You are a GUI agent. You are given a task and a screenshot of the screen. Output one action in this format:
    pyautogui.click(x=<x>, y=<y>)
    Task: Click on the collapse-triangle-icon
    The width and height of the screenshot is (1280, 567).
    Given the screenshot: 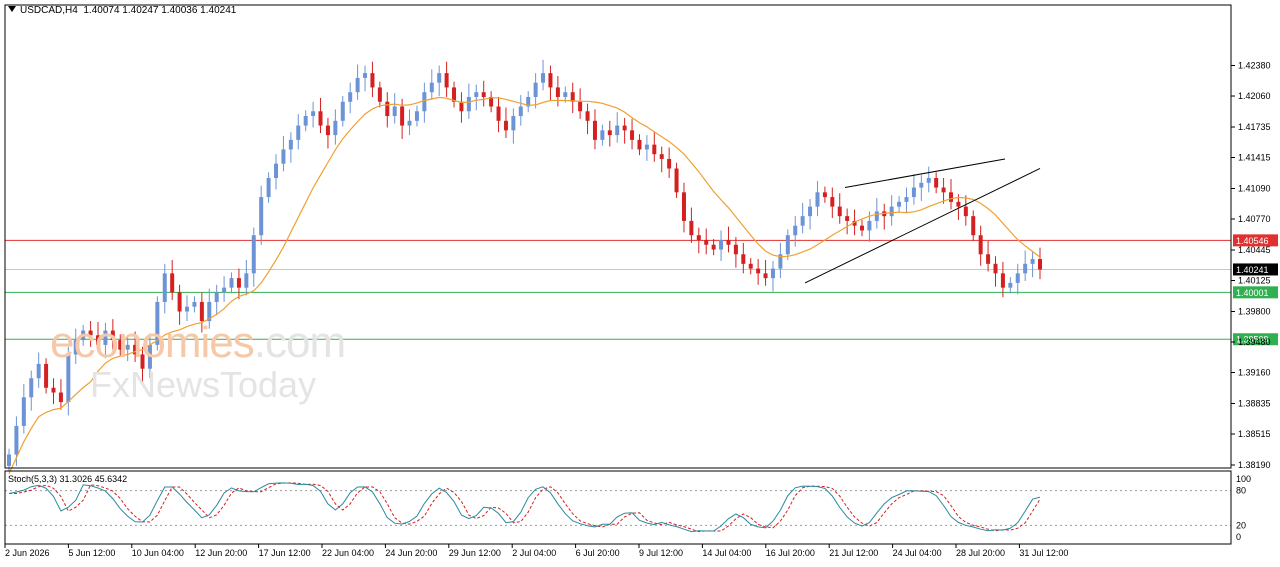 What is the action you would take?
    pyautogui.click(x=12, y=9)
    